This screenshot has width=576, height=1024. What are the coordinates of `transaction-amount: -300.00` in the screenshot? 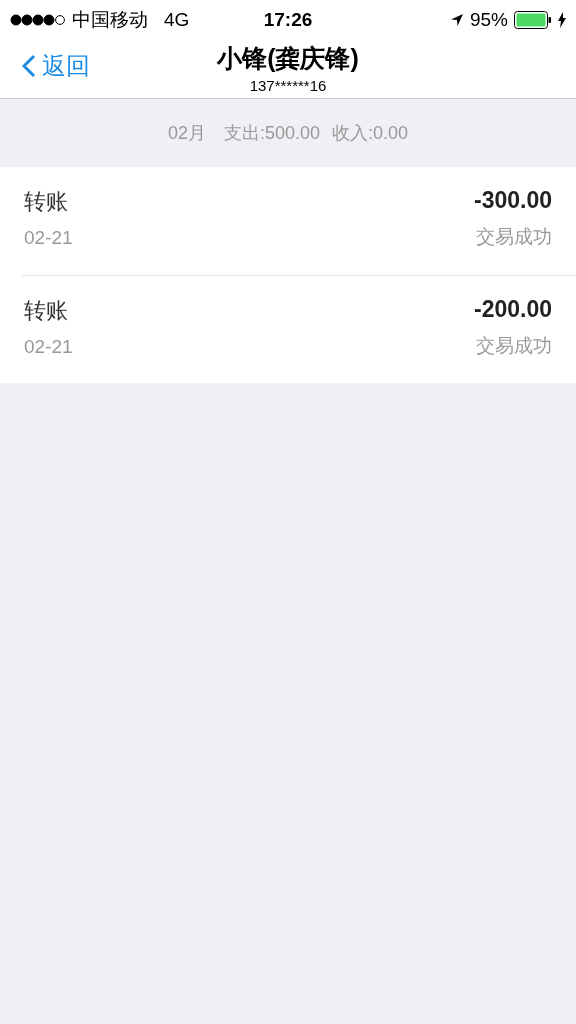 It's located at (513, 200).